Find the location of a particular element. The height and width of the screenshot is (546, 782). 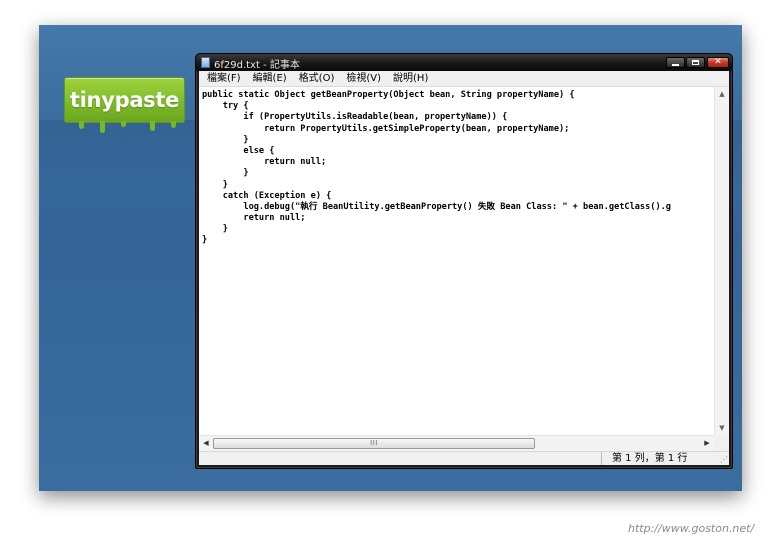

minimize-icon is located at coordinates (675, 64).